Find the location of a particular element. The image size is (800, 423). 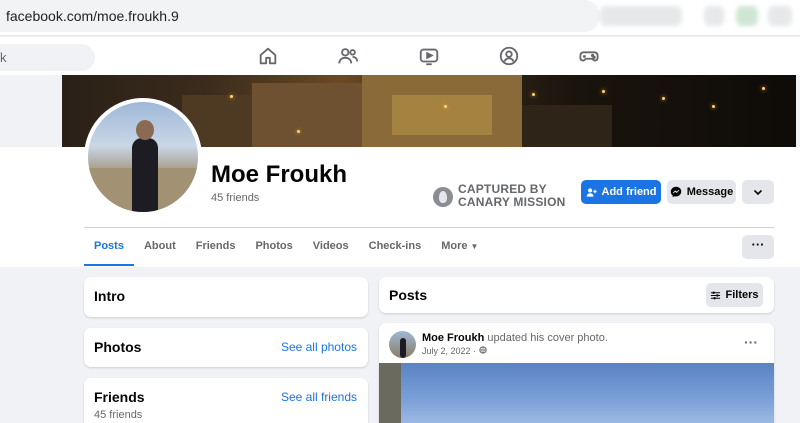

see-all-friends-link: See all friends is located at coordinates (319, 397).